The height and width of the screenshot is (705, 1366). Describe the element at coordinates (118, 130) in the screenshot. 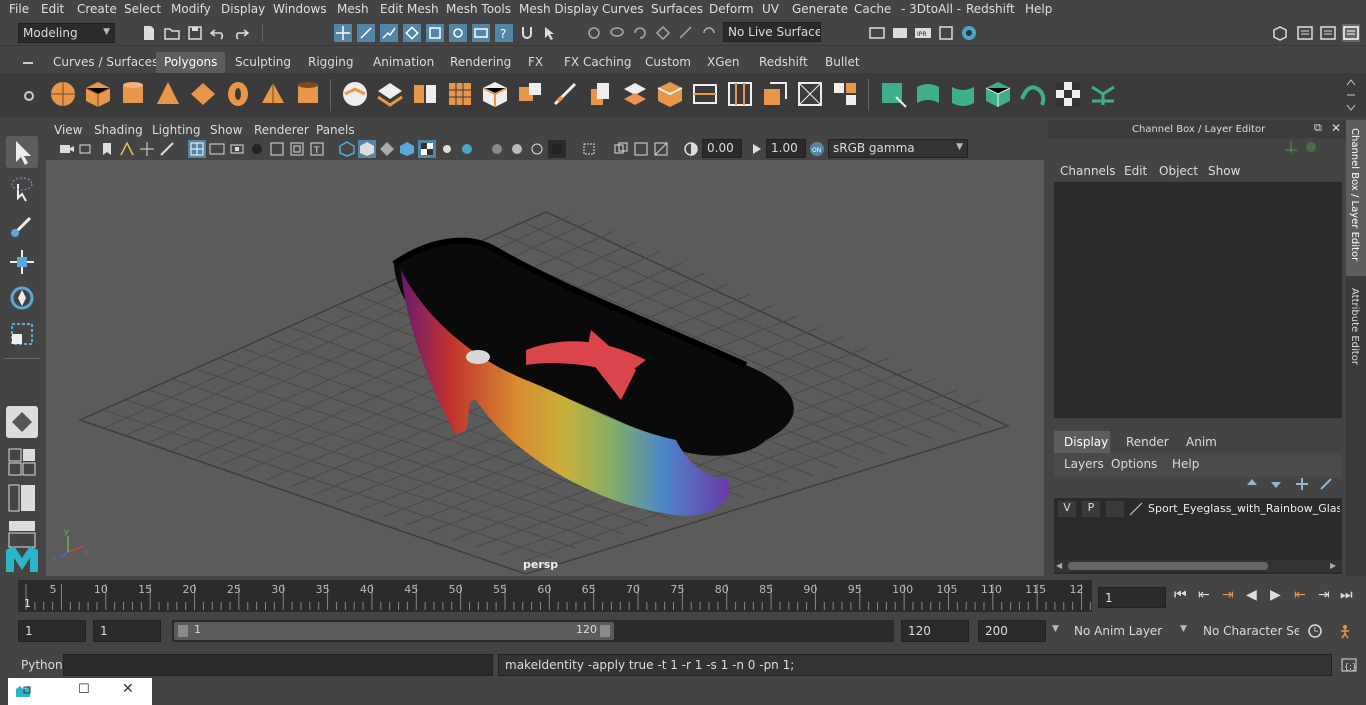

I see `vp-menu-shading: Shading` at that location.